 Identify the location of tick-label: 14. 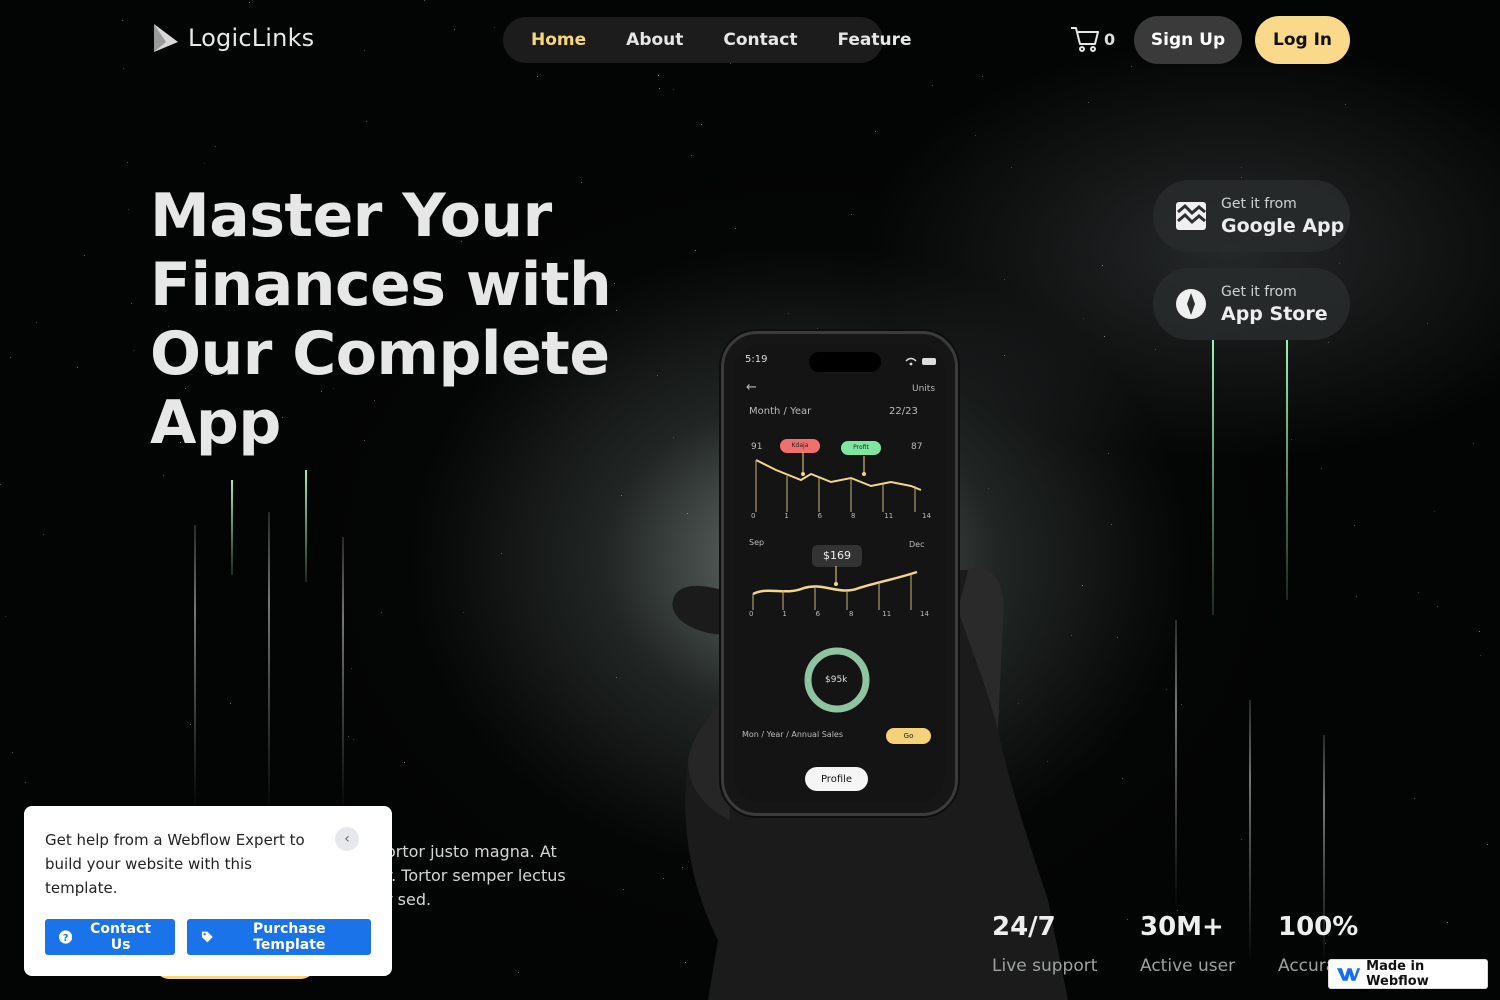
(926, 516).